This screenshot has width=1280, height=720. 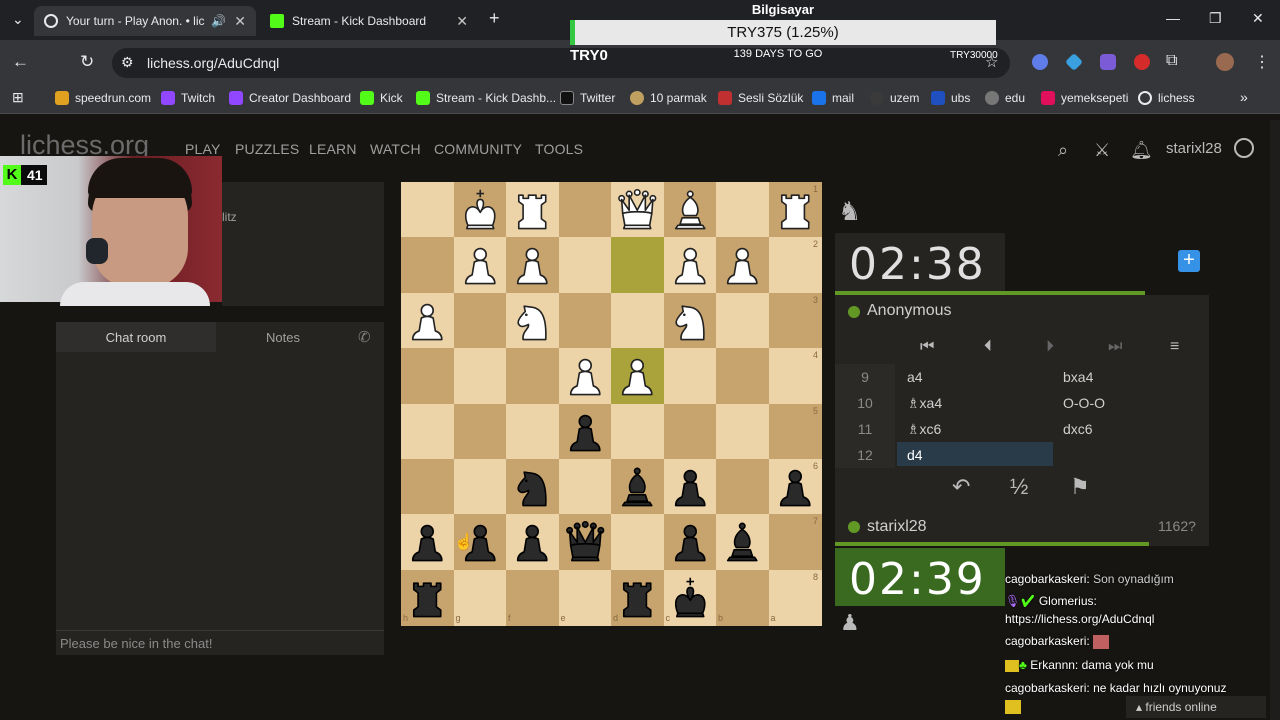 What do you see at coordinates (915, 377) in the screenshot?
I see `move-white: a4` at bounding box center [915, 377].